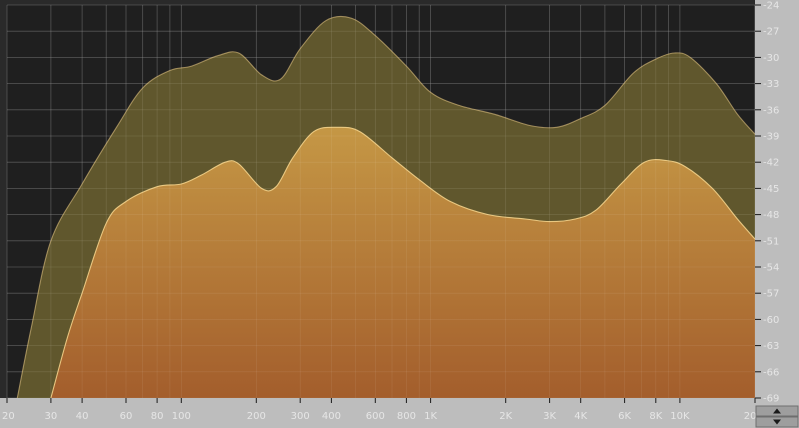 This screenshot has height=428, width=799. What do you see at coordinates (157, 416) in the screenshot?
I see `x-tick-label: 80` at bounding box center [157, 416].